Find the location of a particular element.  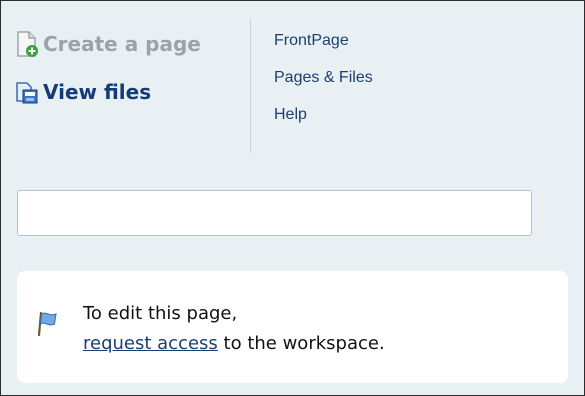

workspace-nav: FrontPage Pages & Files Help is located at coordinates (323, 86).